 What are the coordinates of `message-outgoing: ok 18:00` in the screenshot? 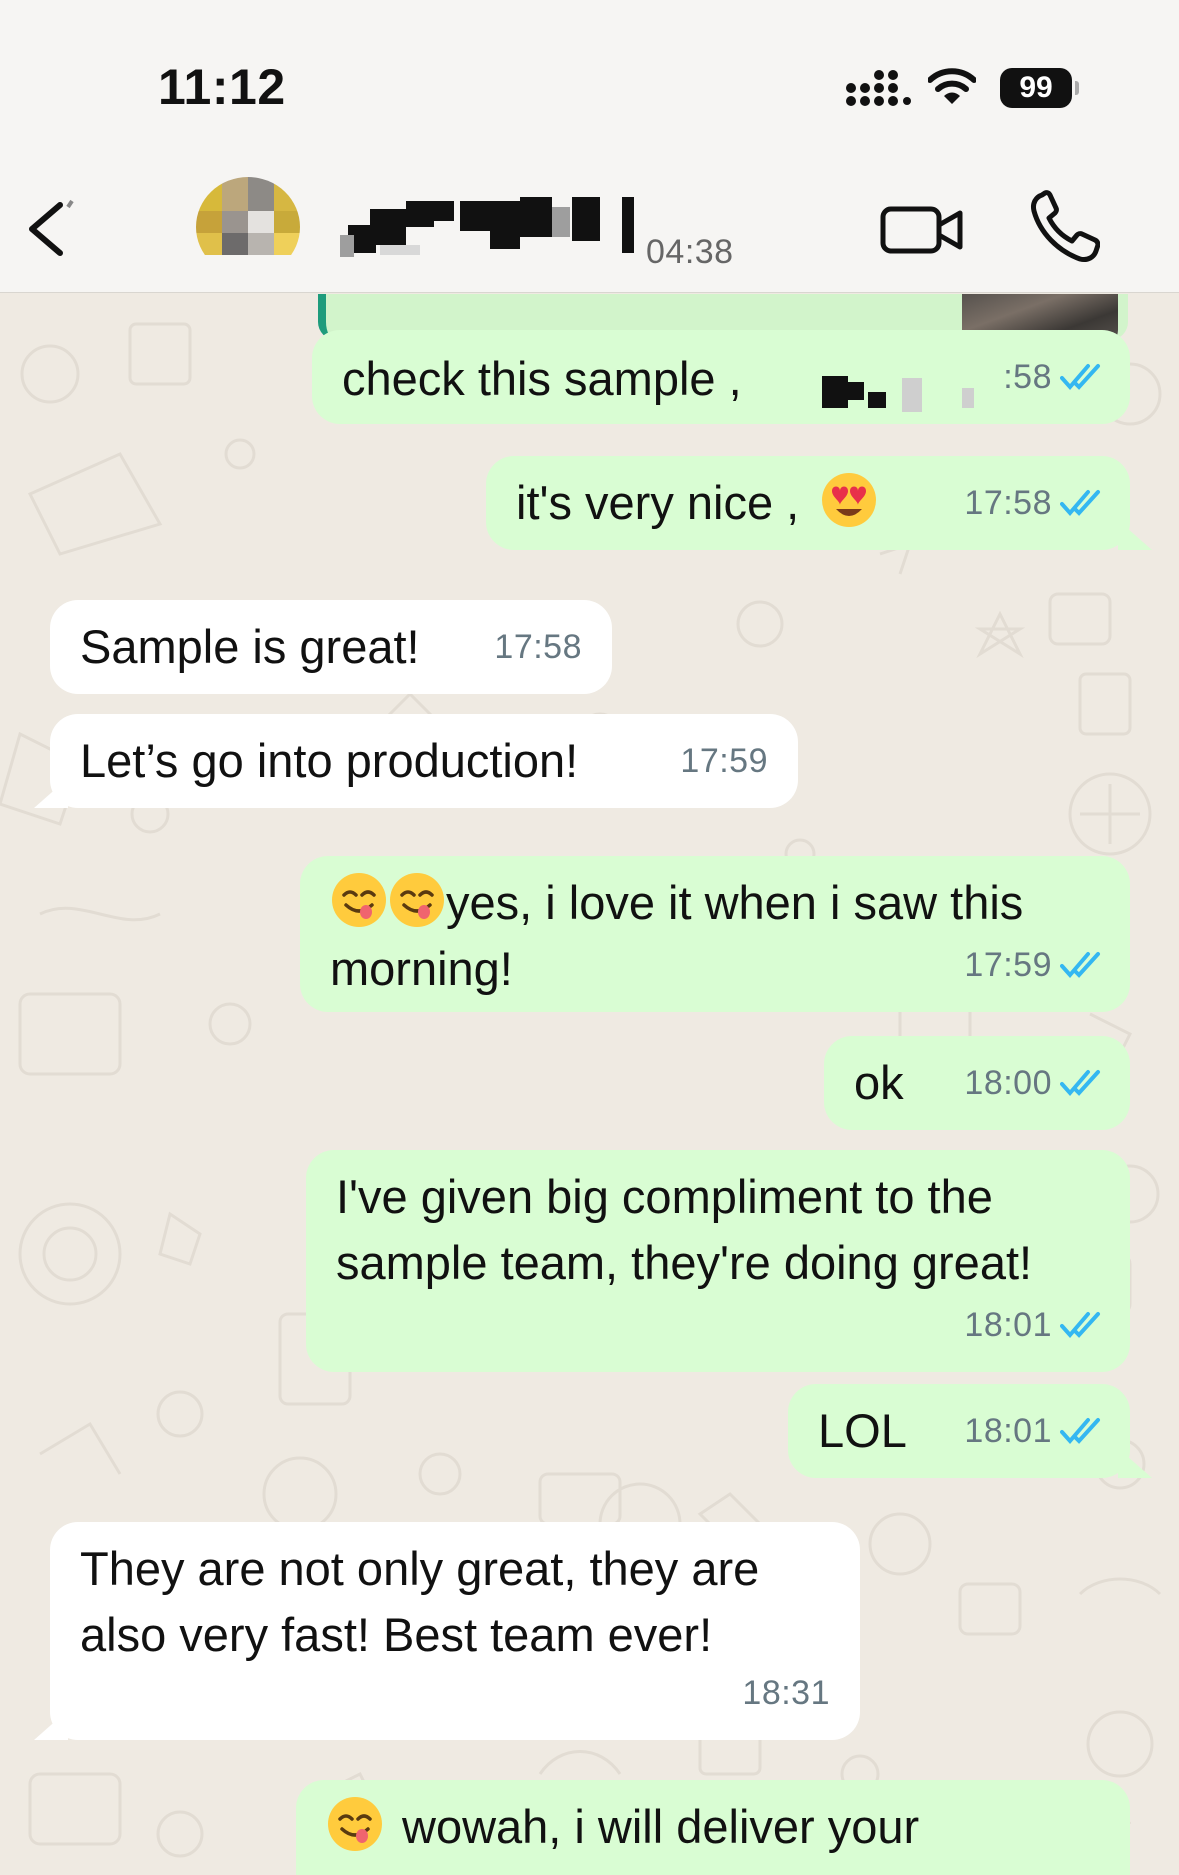 It's located at (977, 1083).